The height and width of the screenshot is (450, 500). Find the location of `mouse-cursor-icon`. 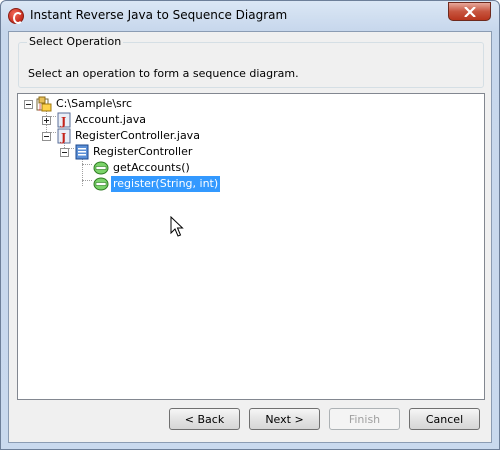

mouse-cursor-icon is located at coordinates (177, 226).